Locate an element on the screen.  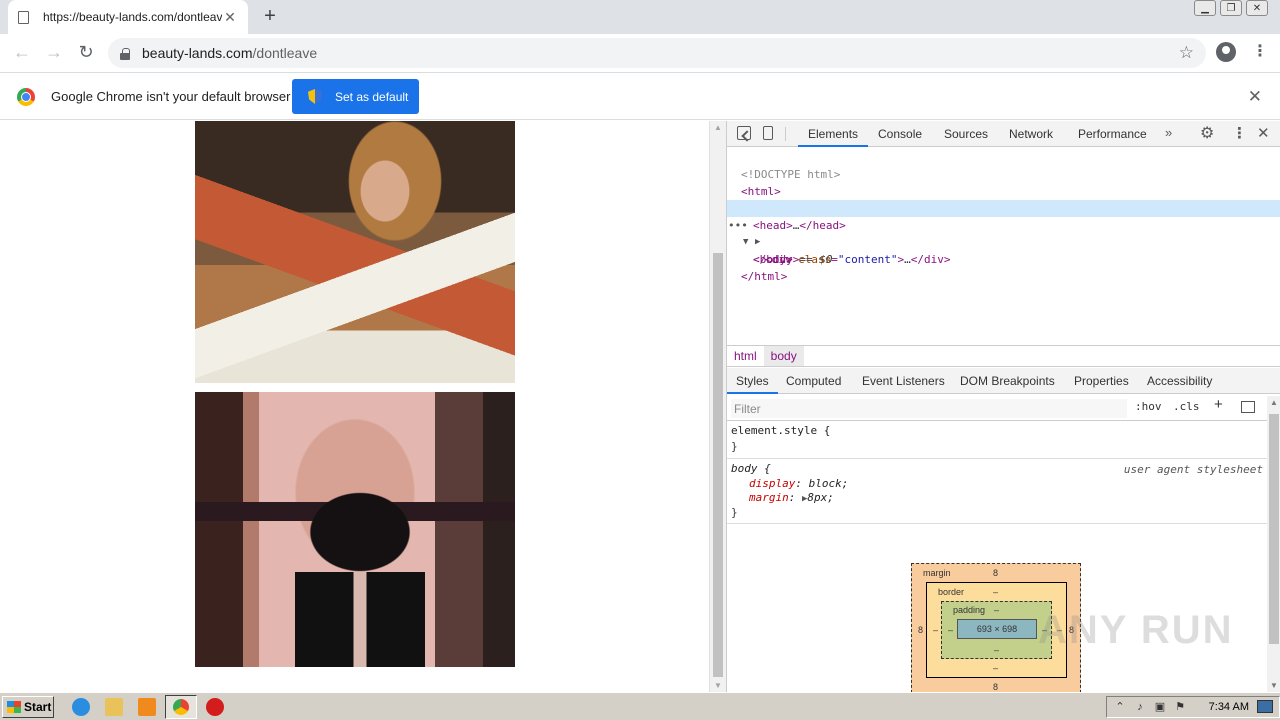
chrome-taskbar-icon is located at coordinates (181, 707).